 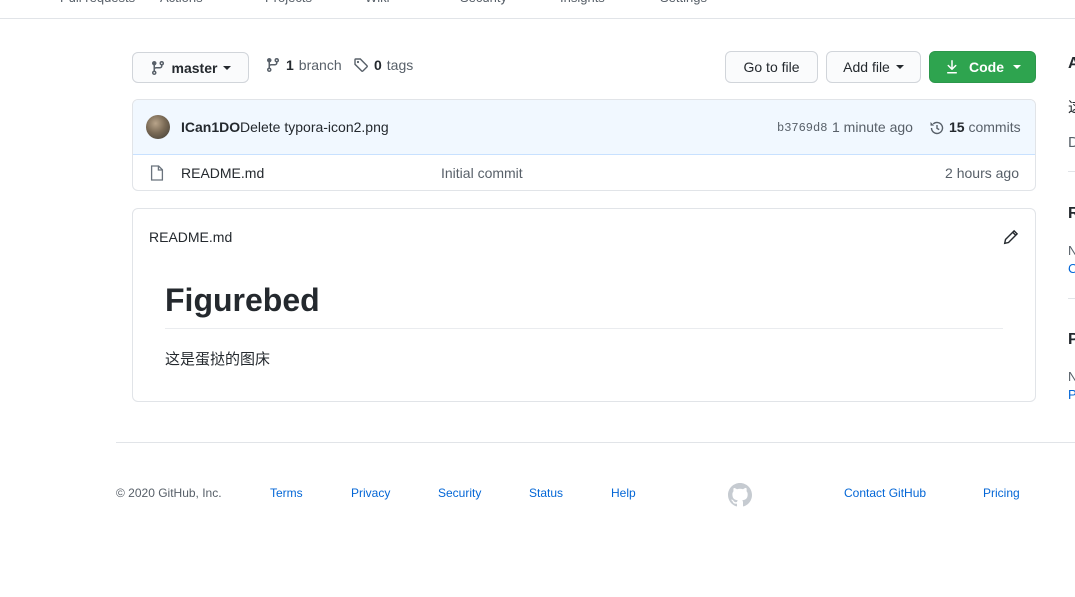 What do you see at coordinates (623, 493) in the screenshot?
I see `footer-link-help: Help` at bounding box center [623, 493].